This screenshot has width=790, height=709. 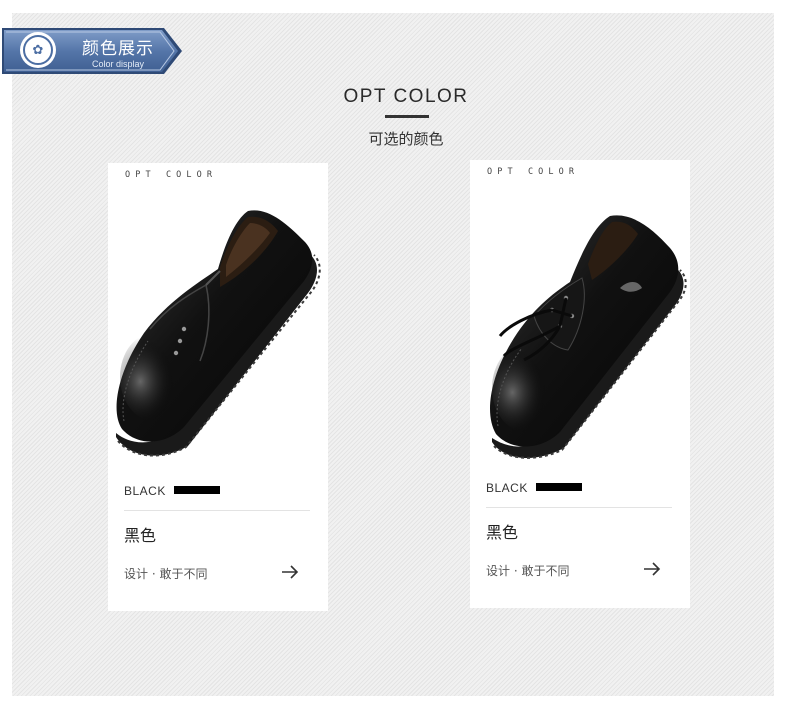 I want to click on section-title: OPT COLOR, so click(x=406, y=96).